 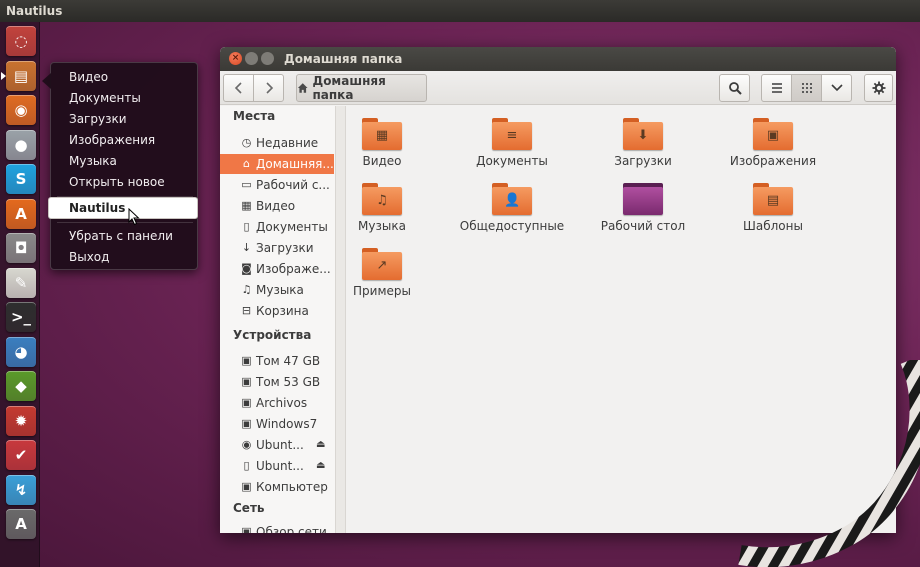 What do you see at coordinates (512, 135) in the screenshot?
I see `folder-emblem-icon: ≡` at bounding box center [512, 135].